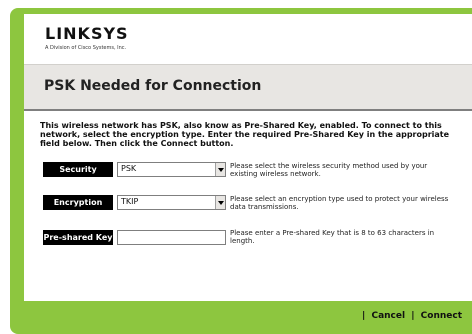 This screenshot has height=334, width=472. What do you see at coordinates (87, 33) in the screenshot?
I see `linksys-logo: LINKSYS` at bounding box center [87, 33].